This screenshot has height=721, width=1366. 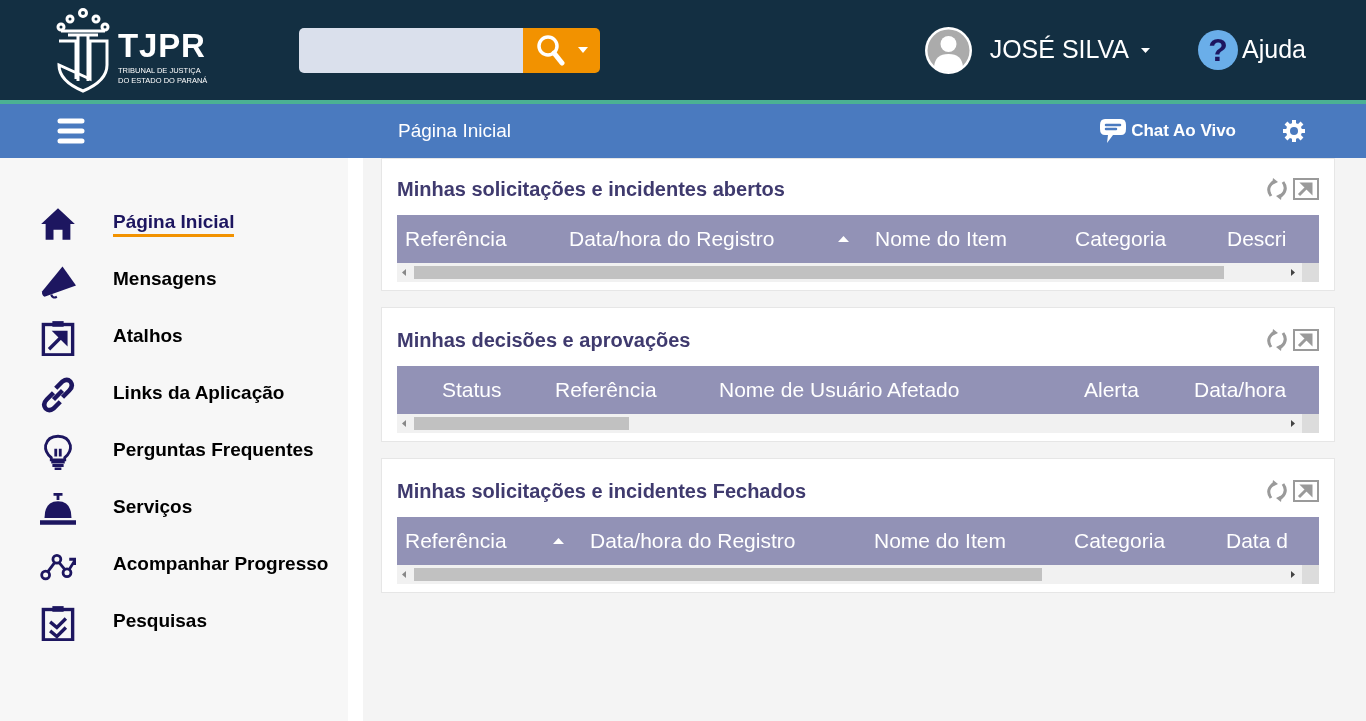 What do you see at coordinates (174, 223) in the screenshot?
I see `sidebar-item: Página Inicial` at bounding box center [174, 223].